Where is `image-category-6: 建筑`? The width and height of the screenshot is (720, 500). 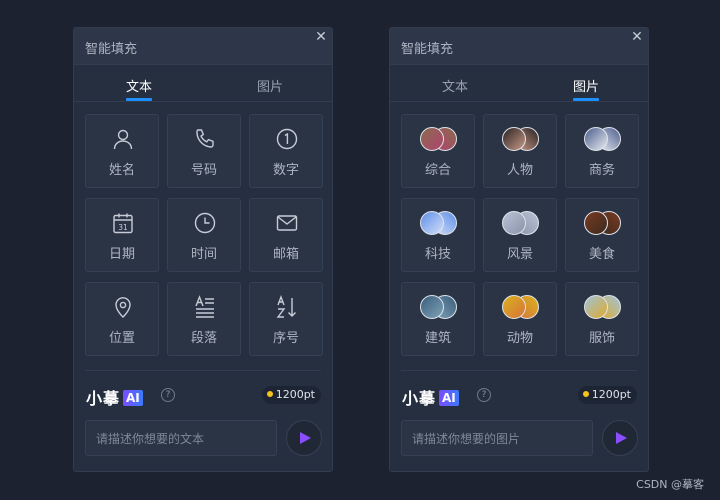 image-category-6: 建筑 is located at coordinates (438, 319).